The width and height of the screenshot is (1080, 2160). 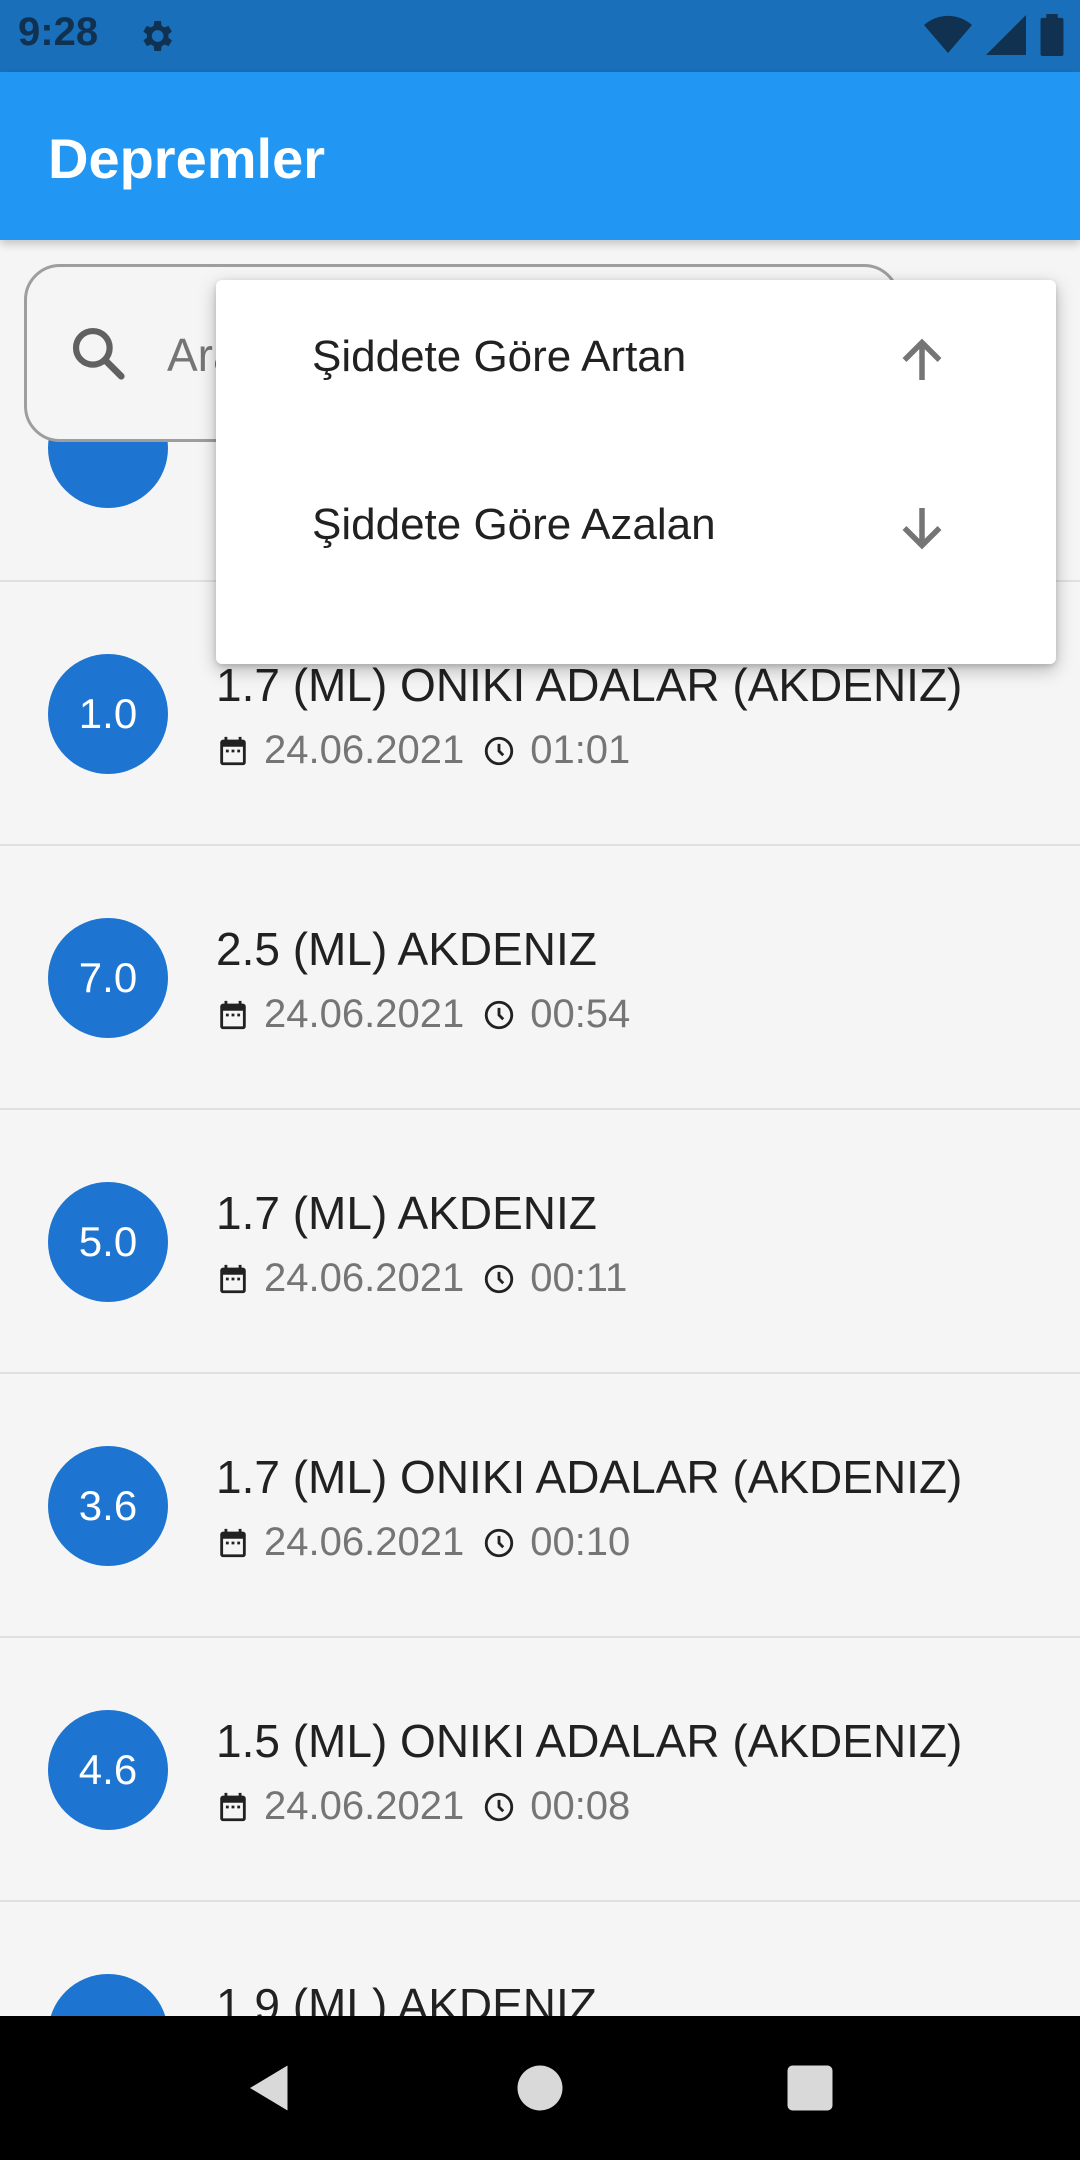 I want to click on status-bar: 9:28, so click(x=540, y=36).